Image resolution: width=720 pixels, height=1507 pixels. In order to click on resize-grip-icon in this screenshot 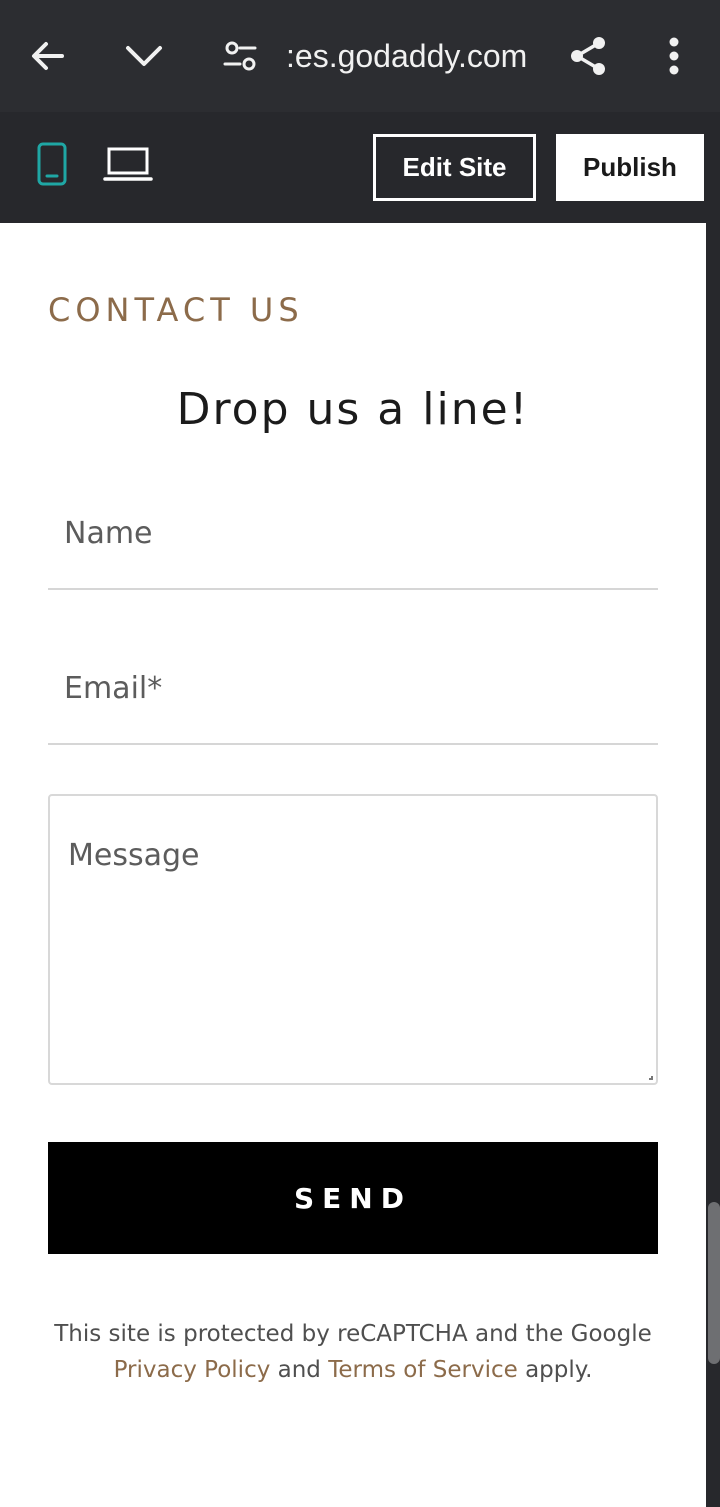, I will do `click(651, 1078)`.